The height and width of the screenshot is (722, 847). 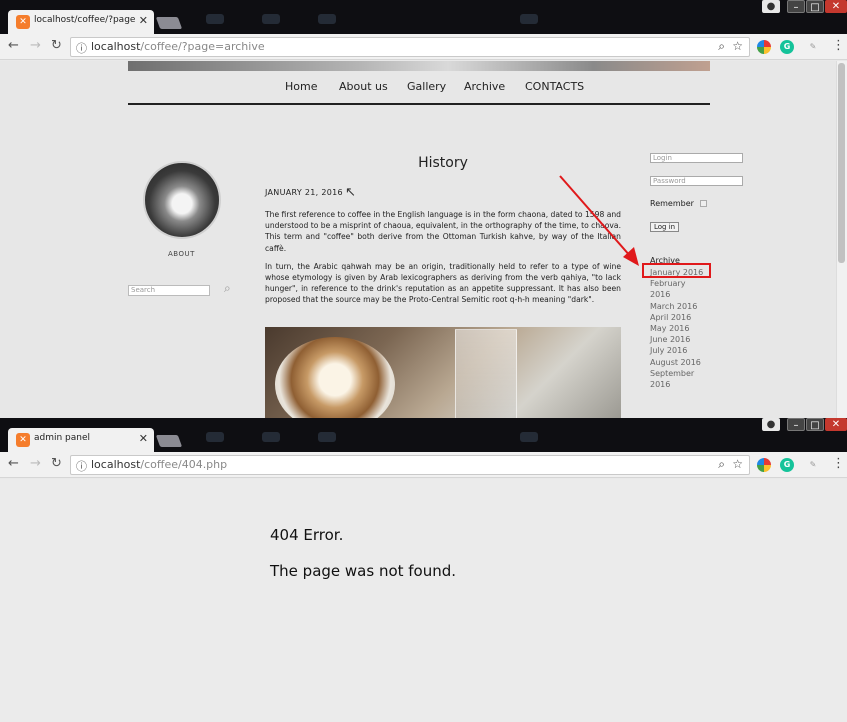 What do you see at coordinates (227, 288) in the screenshot?
I see `search-icon: ⌕` at bounding box center [227, 288].